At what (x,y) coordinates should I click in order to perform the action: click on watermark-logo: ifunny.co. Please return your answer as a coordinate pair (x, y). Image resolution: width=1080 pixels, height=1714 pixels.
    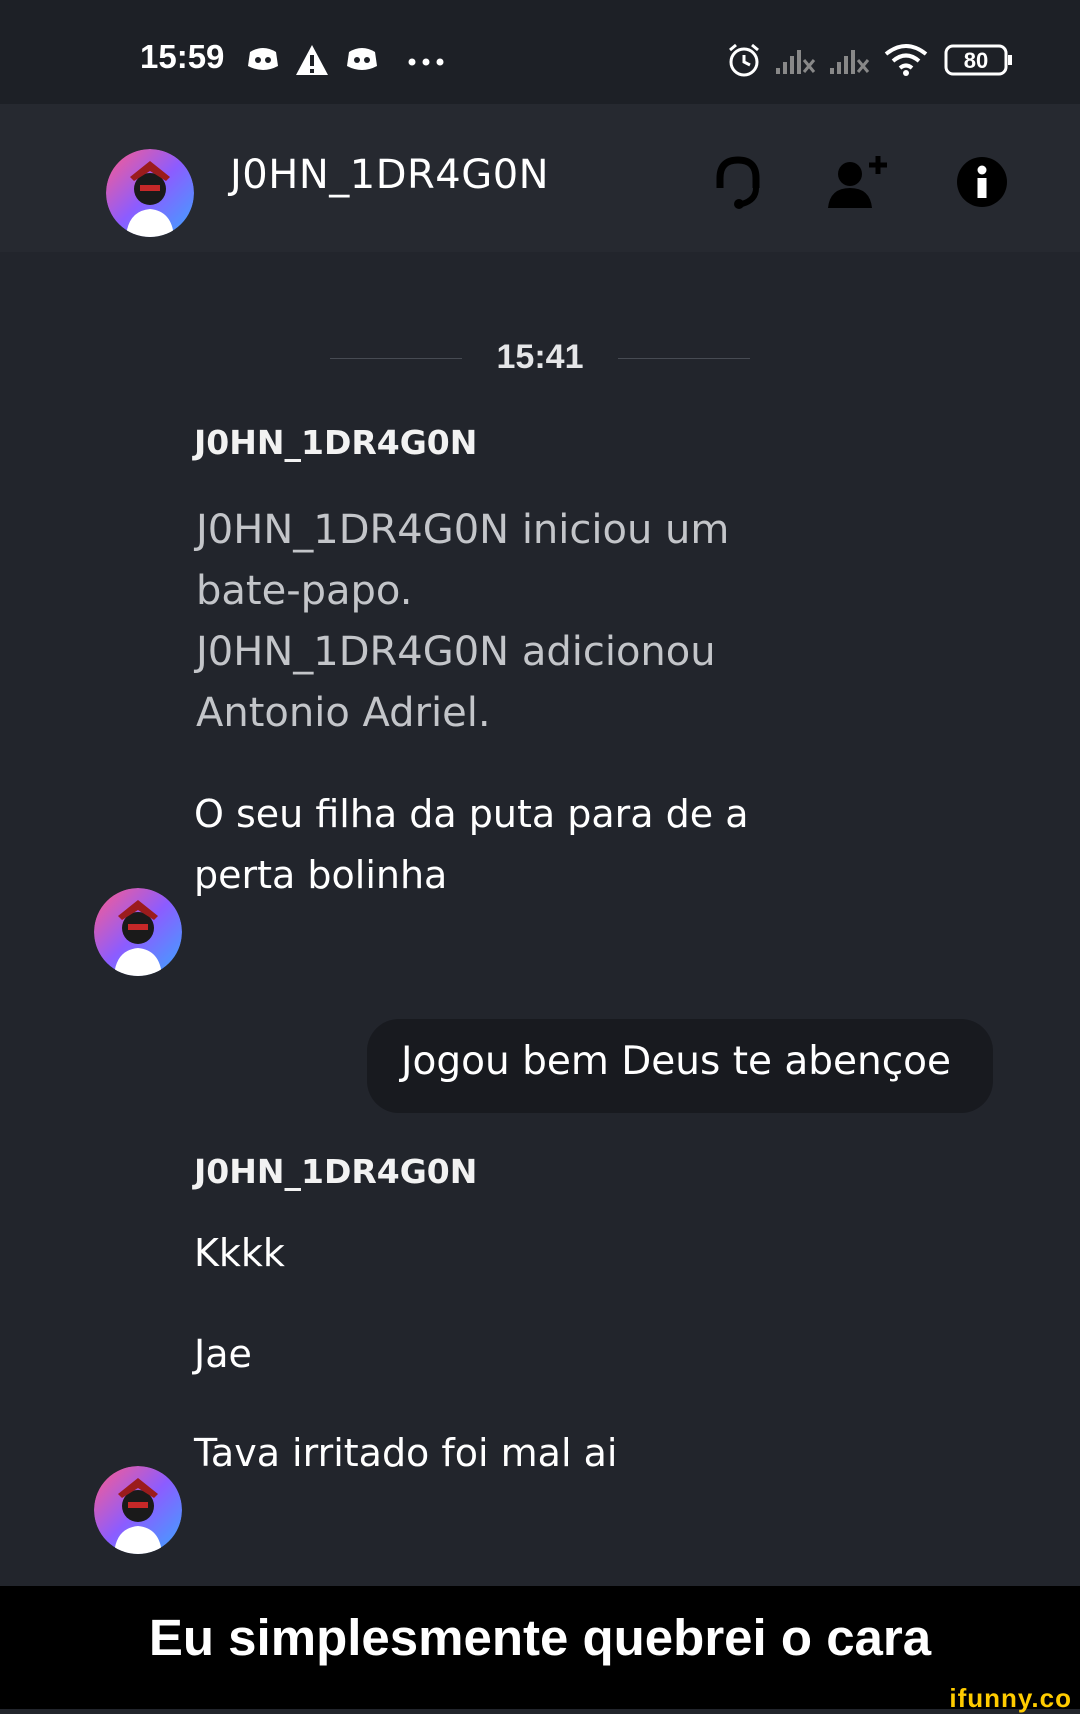
    Looking at the image, I should click on (1010, 1698).